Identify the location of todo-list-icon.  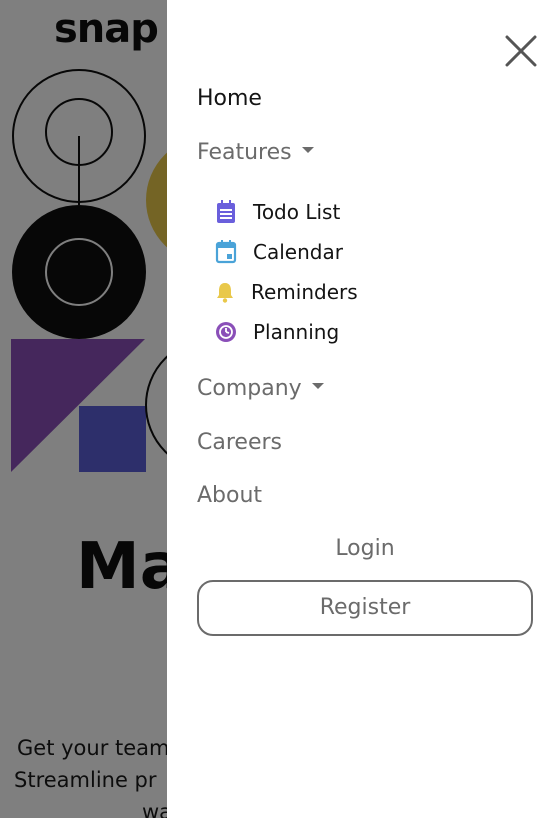
(226, 211).